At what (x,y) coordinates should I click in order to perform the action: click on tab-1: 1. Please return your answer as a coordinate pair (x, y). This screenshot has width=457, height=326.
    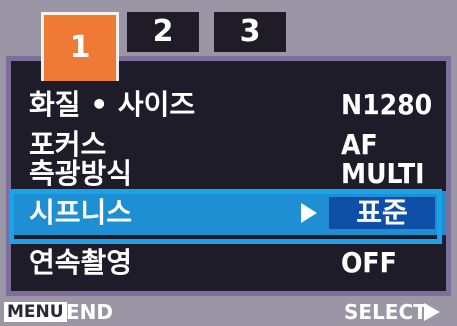
    Looking at the image, I should click on (80, 46).